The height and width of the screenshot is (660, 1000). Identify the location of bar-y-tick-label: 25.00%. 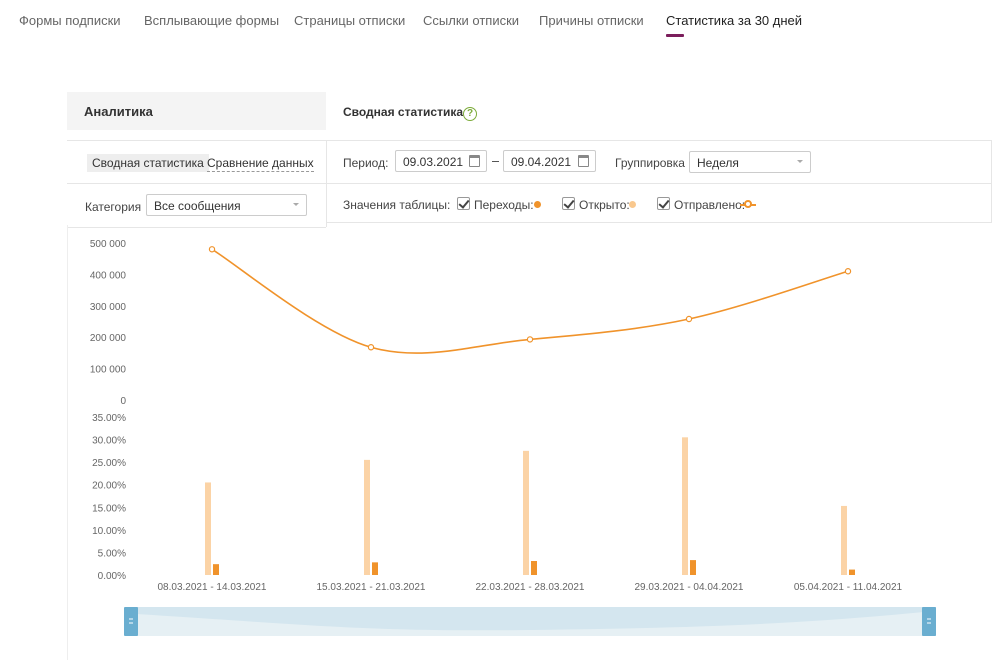
(109, 463).